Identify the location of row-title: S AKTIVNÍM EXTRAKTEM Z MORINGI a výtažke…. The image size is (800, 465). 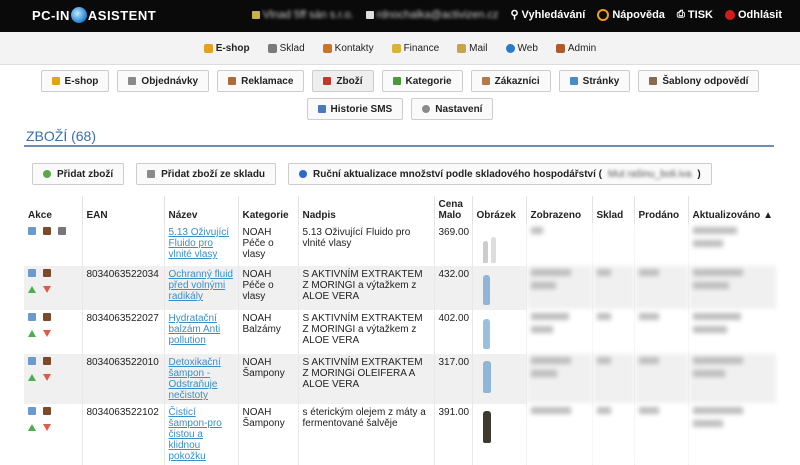
(366, 288).